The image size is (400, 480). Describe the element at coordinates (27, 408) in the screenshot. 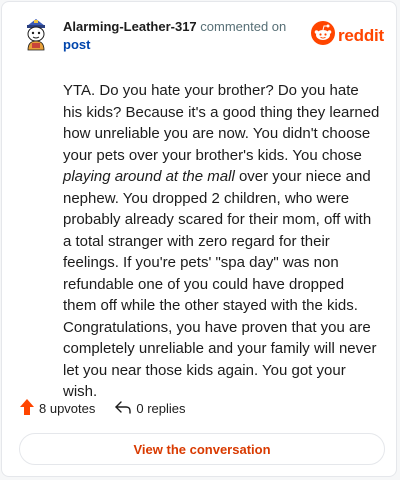

I see `upvote-arrow-icon` at that location.